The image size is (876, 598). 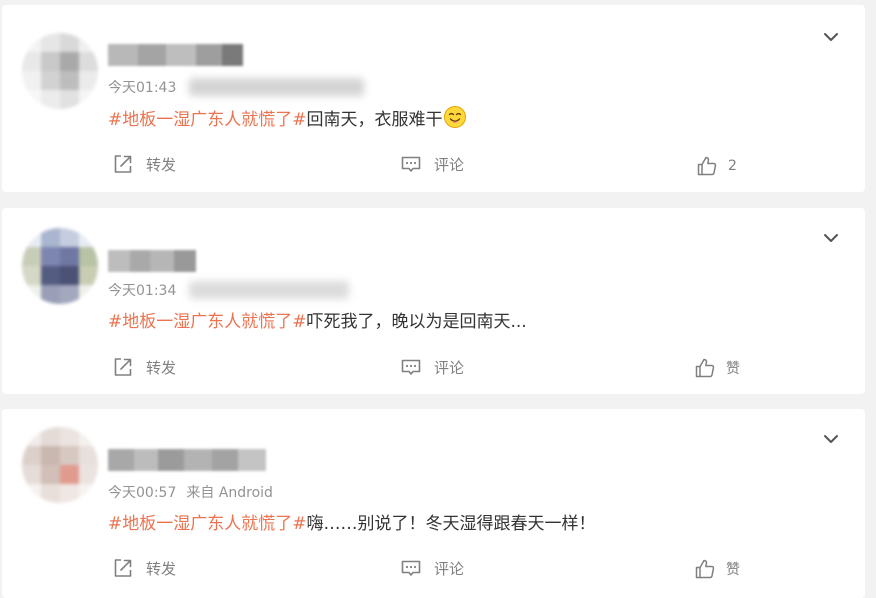 I want to click on drooling-face-emoji, so click(x=455, y=119).